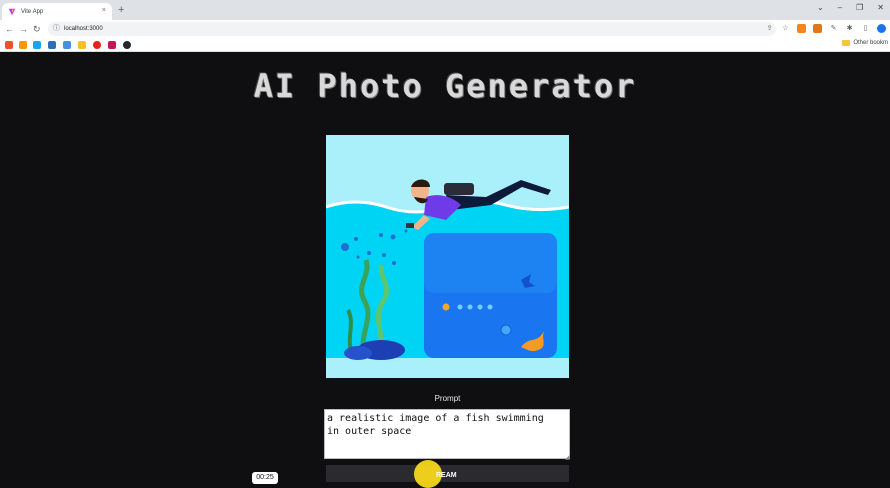 Image resolution: width=890 pixels, height=488 pixels. I want to click on reload-icon: ↻, so click(37, 29).